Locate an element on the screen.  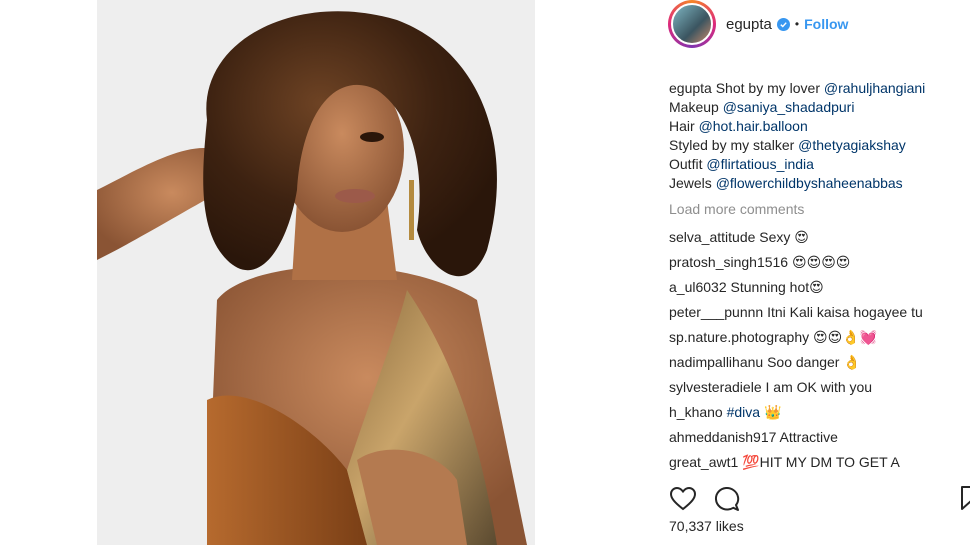
comment-item: peter___punnn Itni Kali kaisa hogayee tu is located at coordinates (819, 312).